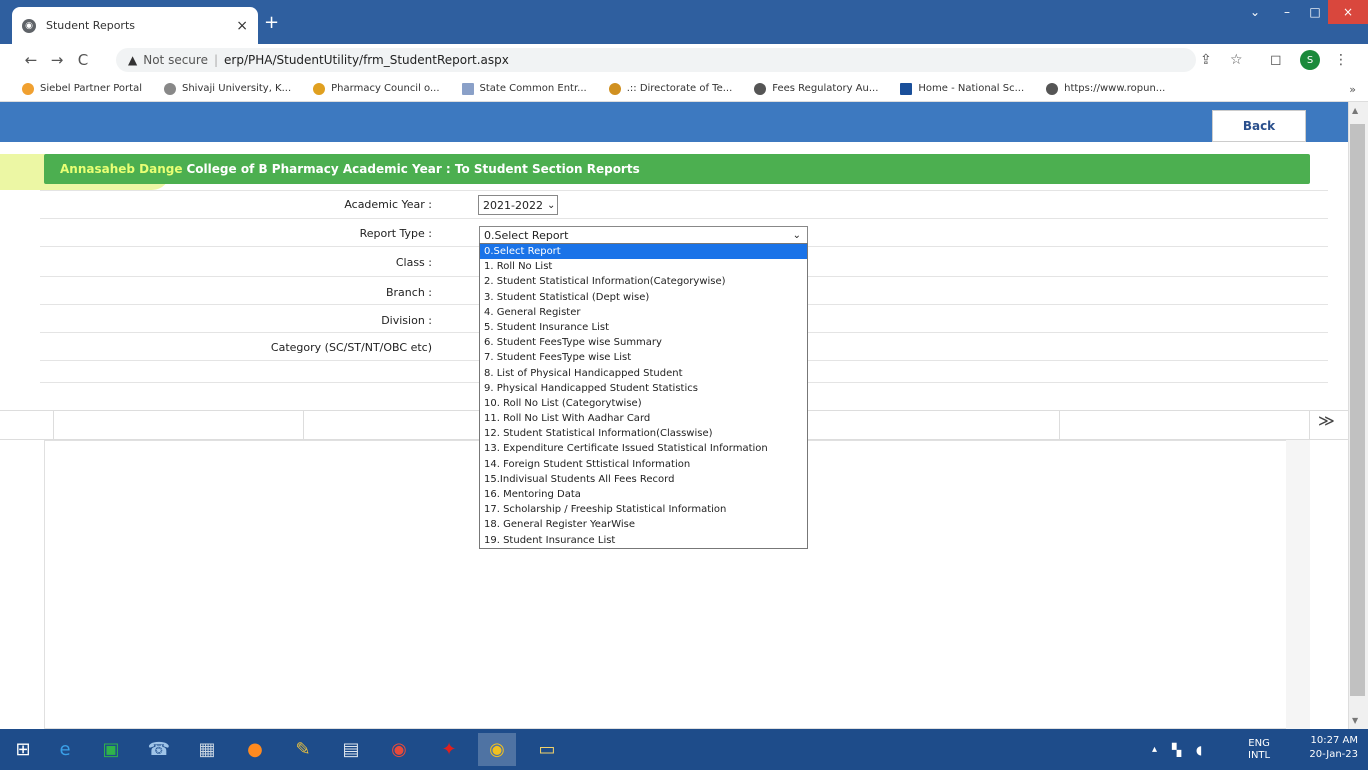  What do you see at coordinates (1259, 126) in the screenshot?
I see `back-button: Back` at bounding box center [1259, 126].